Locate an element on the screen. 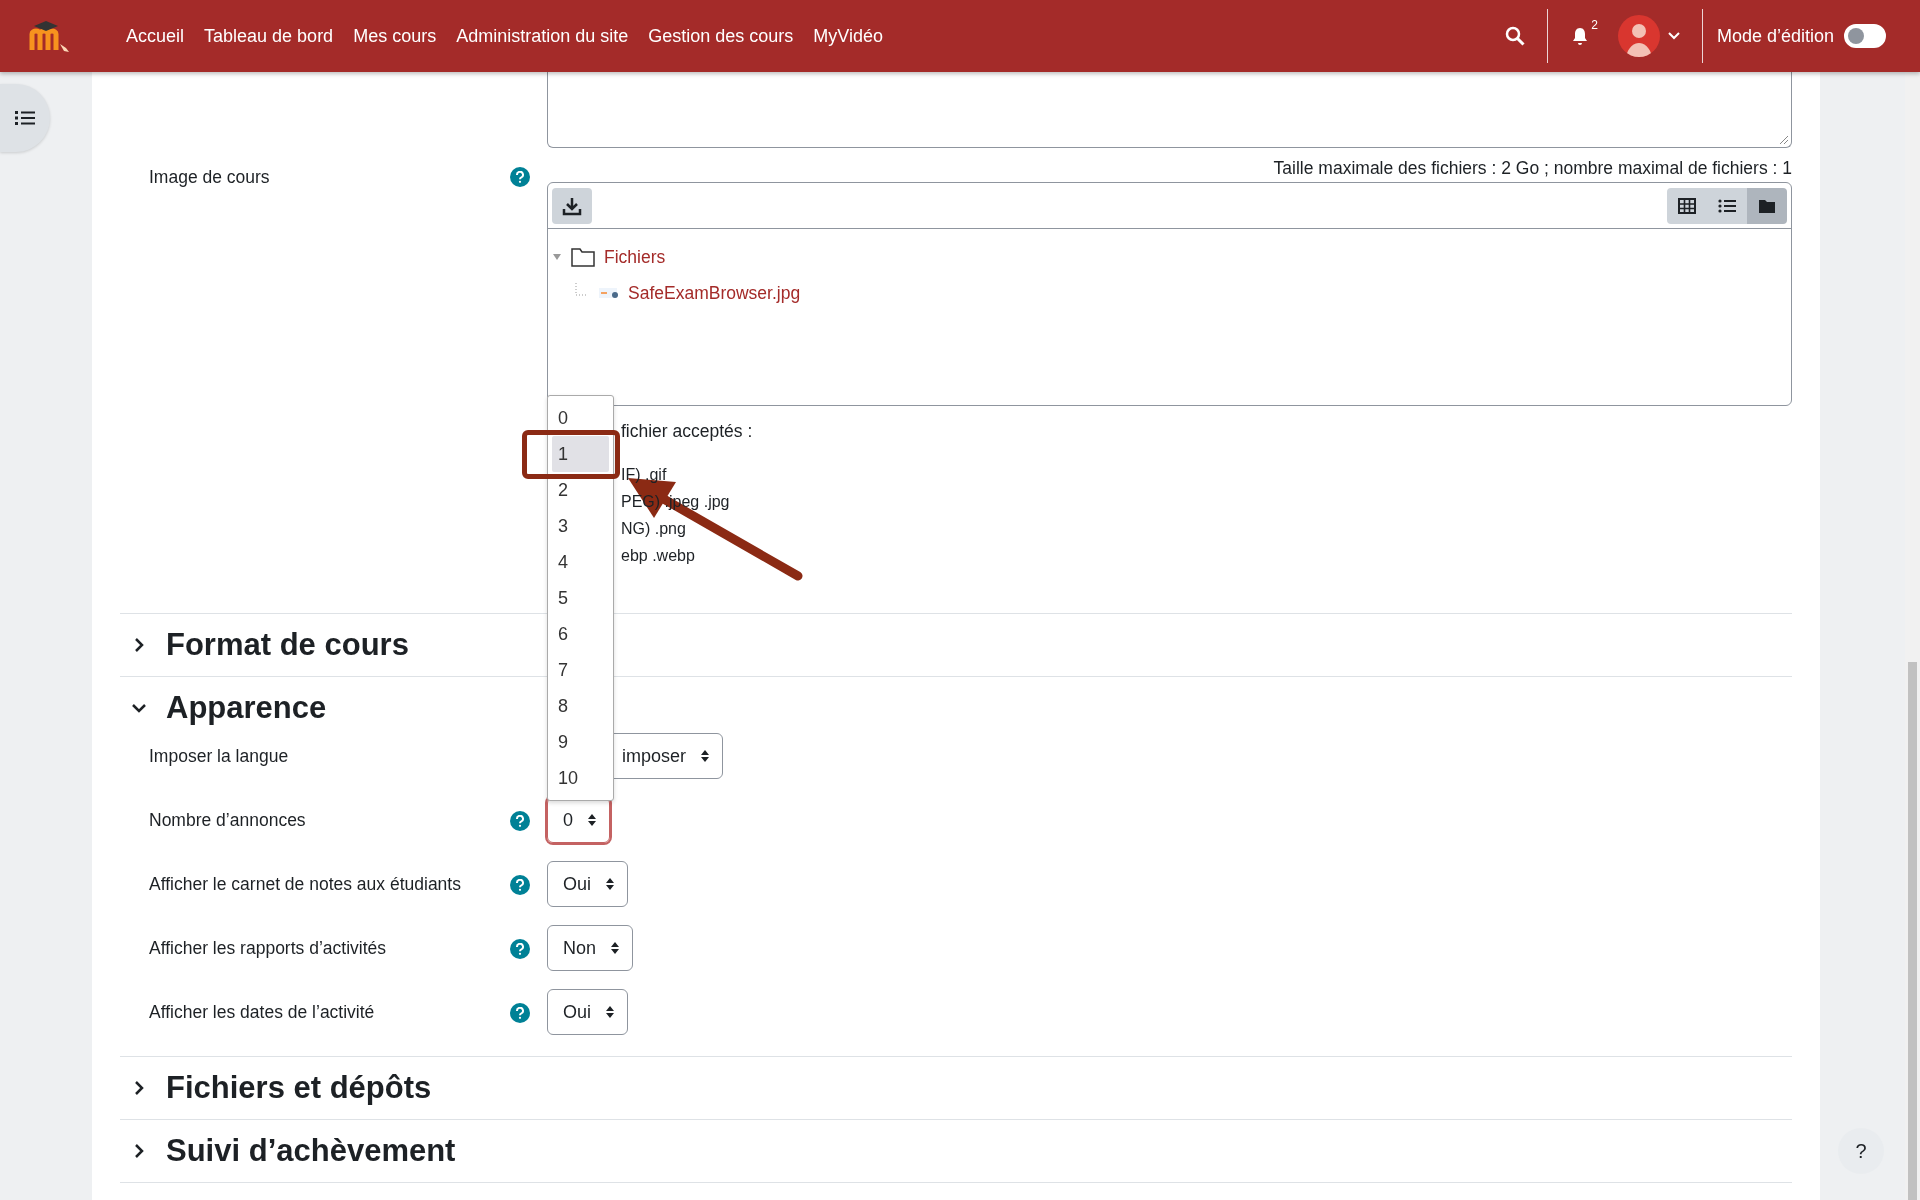 The height and width of the screenshot is (1200, 1920). field-label: Afficher le carnet de notes aux étudiants is located at coordinates (305, 884).